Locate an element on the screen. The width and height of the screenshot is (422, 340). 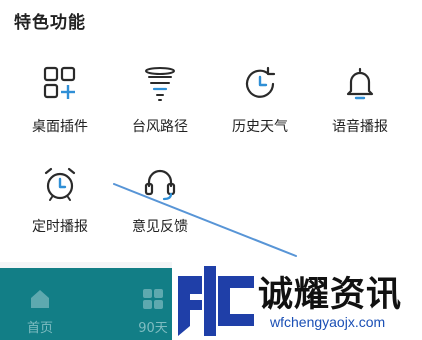
feature-label: 台风路径 is located at coordinates (160, 127).